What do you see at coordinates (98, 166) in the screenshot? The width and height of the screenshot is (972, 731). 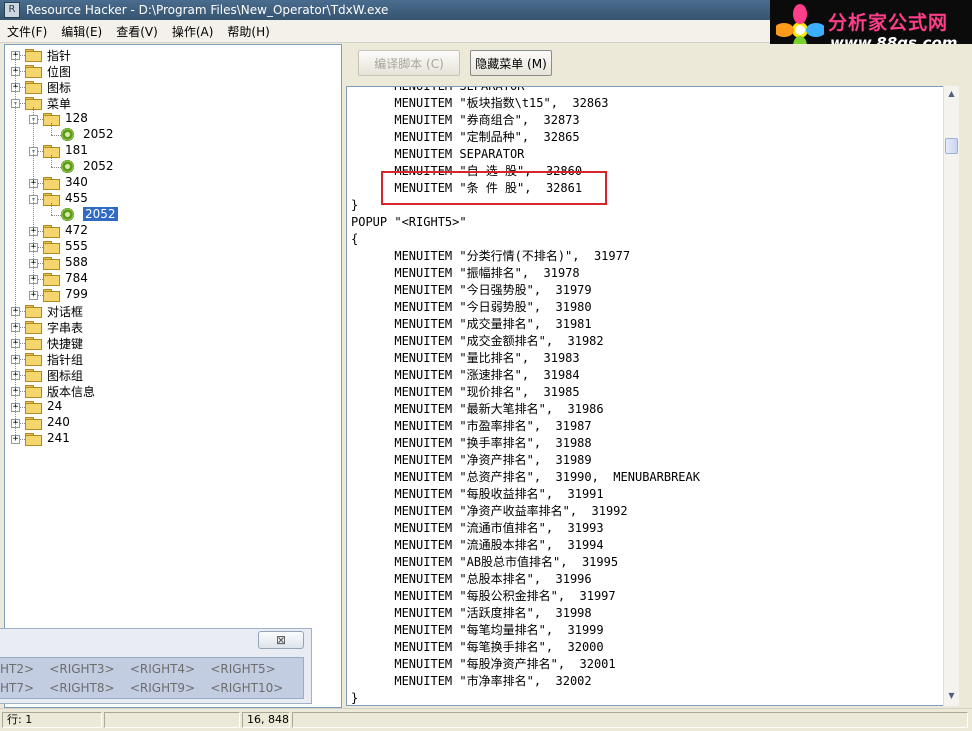 I see `tree-item-label: 2052` at bounding box center [98, 166].